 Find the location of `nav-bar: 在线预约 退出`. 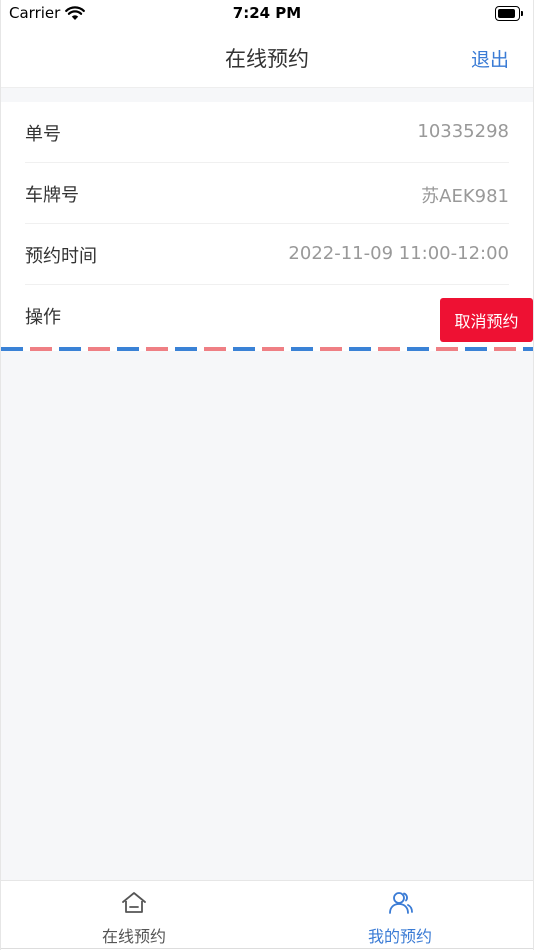

nav-bar: 在线预约 退出 is located at coordinates (267, 58).